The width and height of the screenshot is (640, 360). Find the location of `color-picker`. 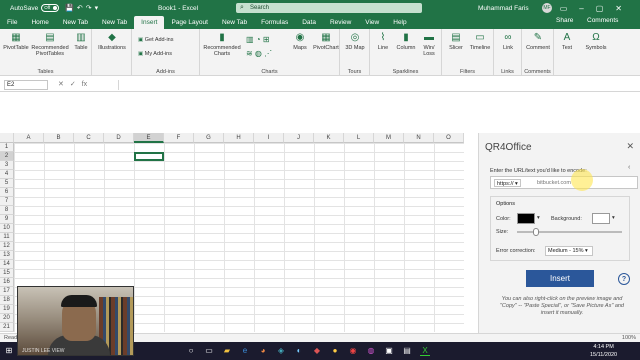

color-picker is located at coordinates (526, 218).